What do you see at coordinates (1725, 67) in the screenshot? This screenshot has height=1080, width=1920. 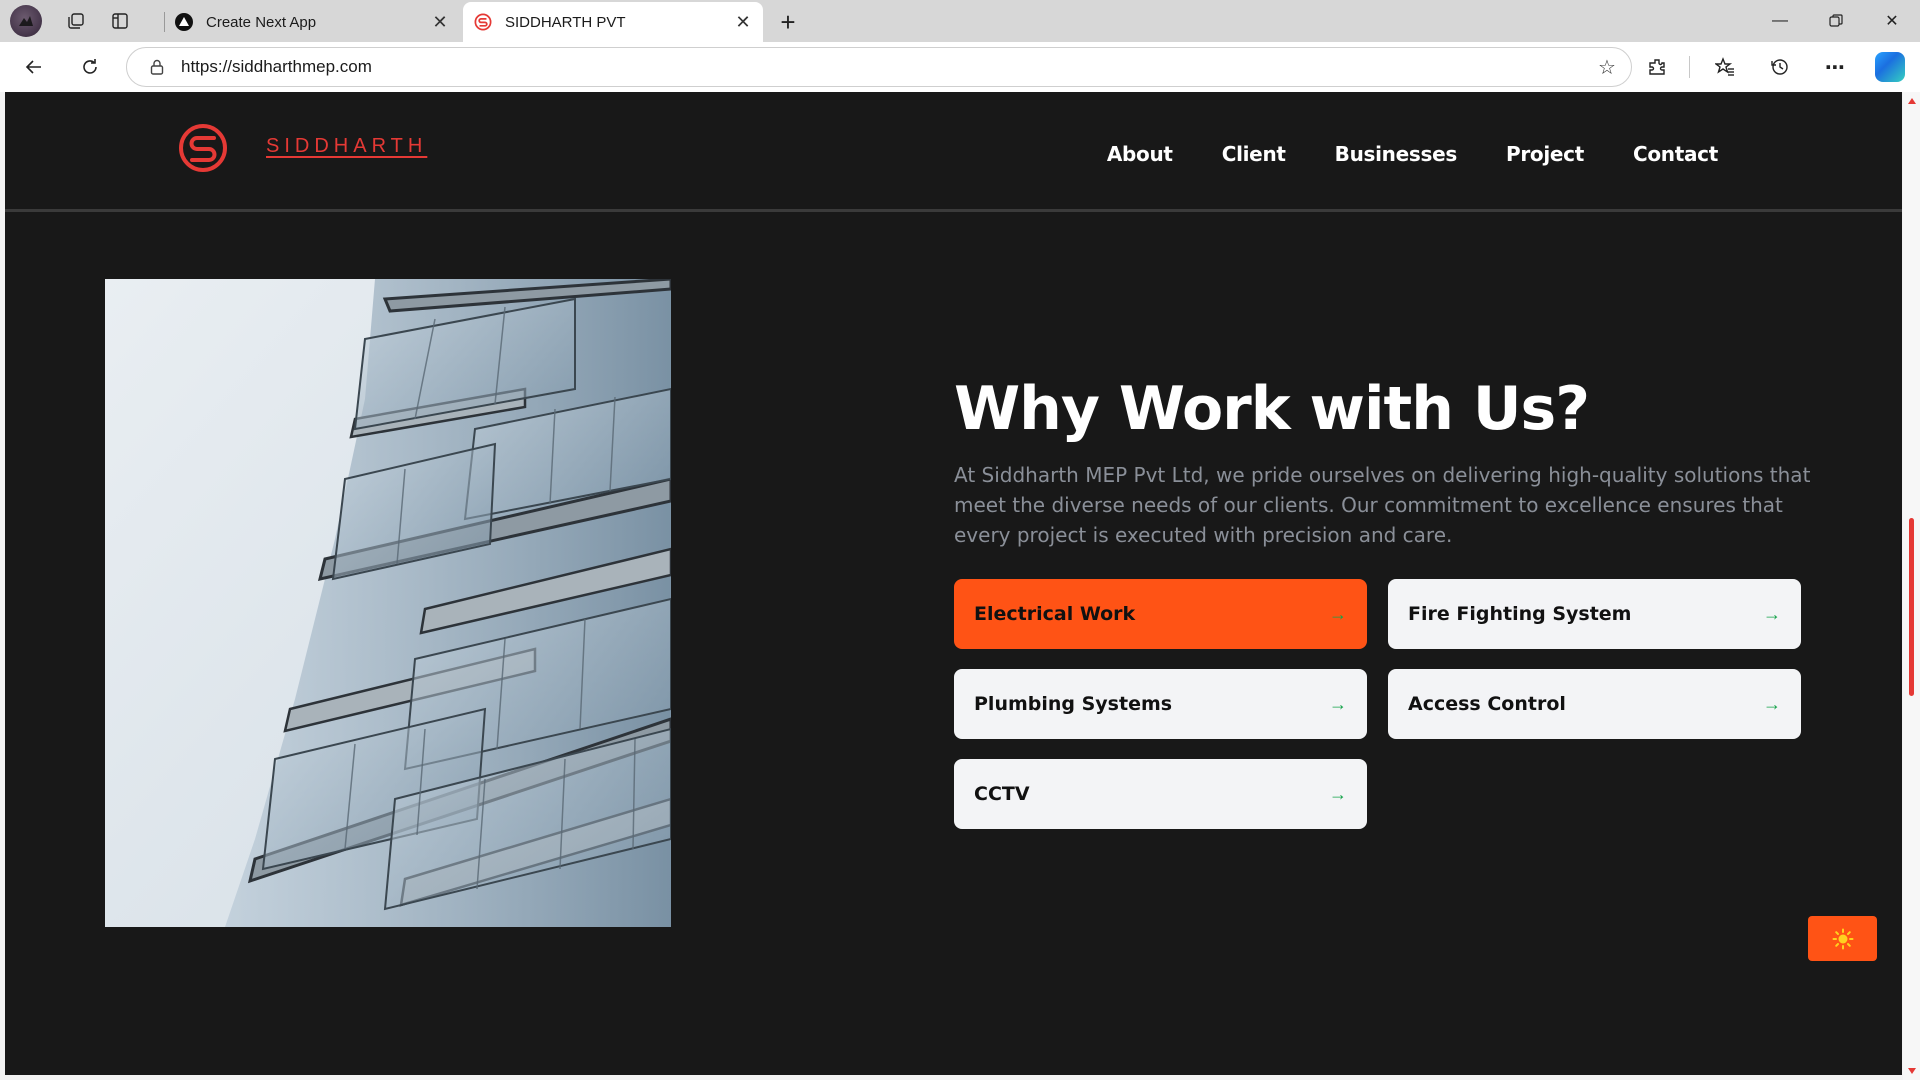 I see `favorites-icon` at bounding box center [1725, 67].